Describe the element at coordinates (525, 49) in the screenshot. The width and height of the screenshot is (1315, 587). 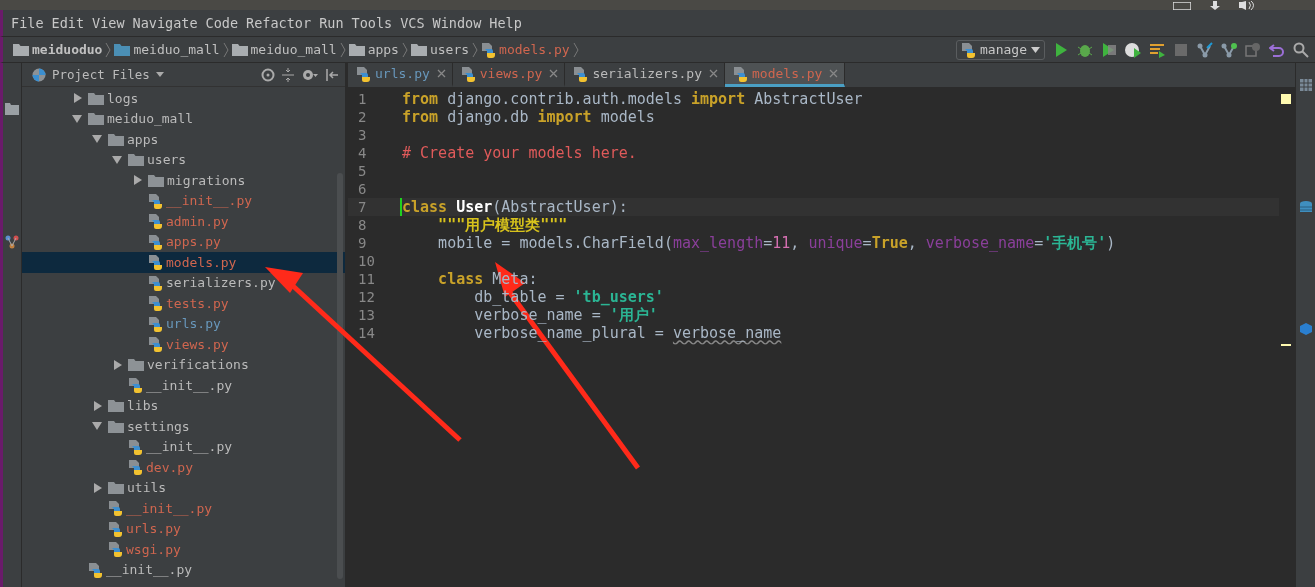
I see `breadcrumb-item: models.py` at that location.